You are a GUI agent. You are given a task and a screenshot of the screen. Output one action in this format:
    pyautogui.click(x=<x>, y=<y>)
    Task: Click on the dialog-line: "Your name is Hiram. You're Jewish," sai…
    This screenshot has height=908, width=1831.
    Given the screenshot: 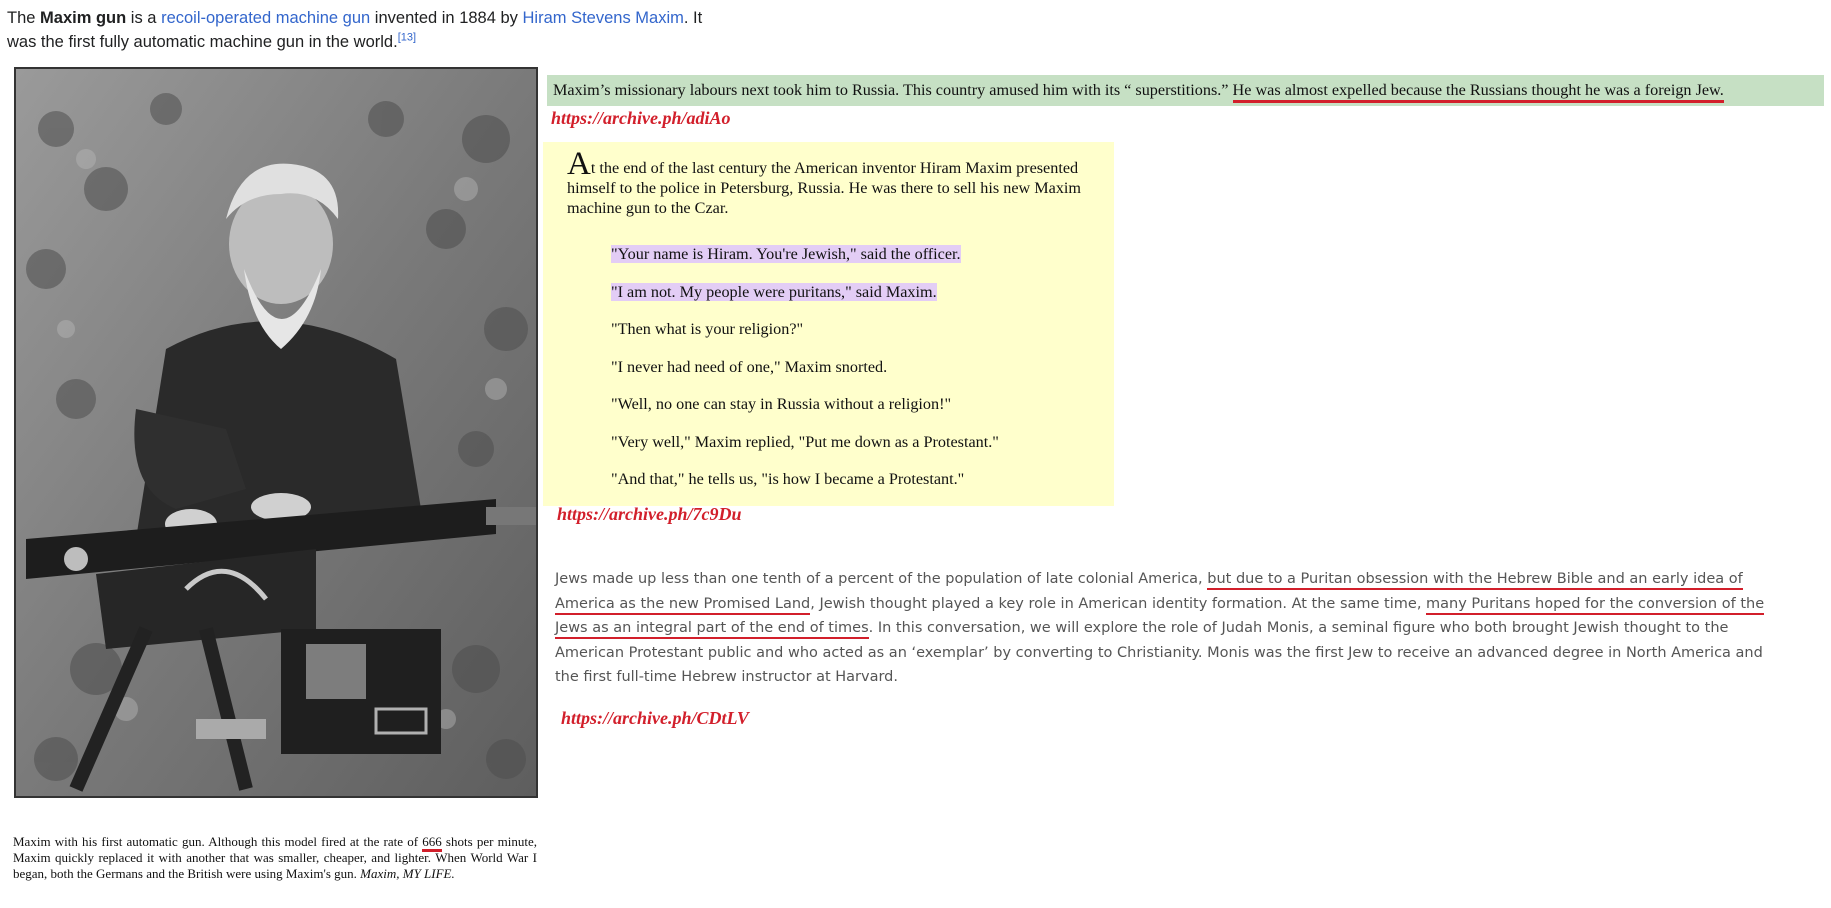 What is the action you would take?
    pyautogui.click(x=786, y=254)
    